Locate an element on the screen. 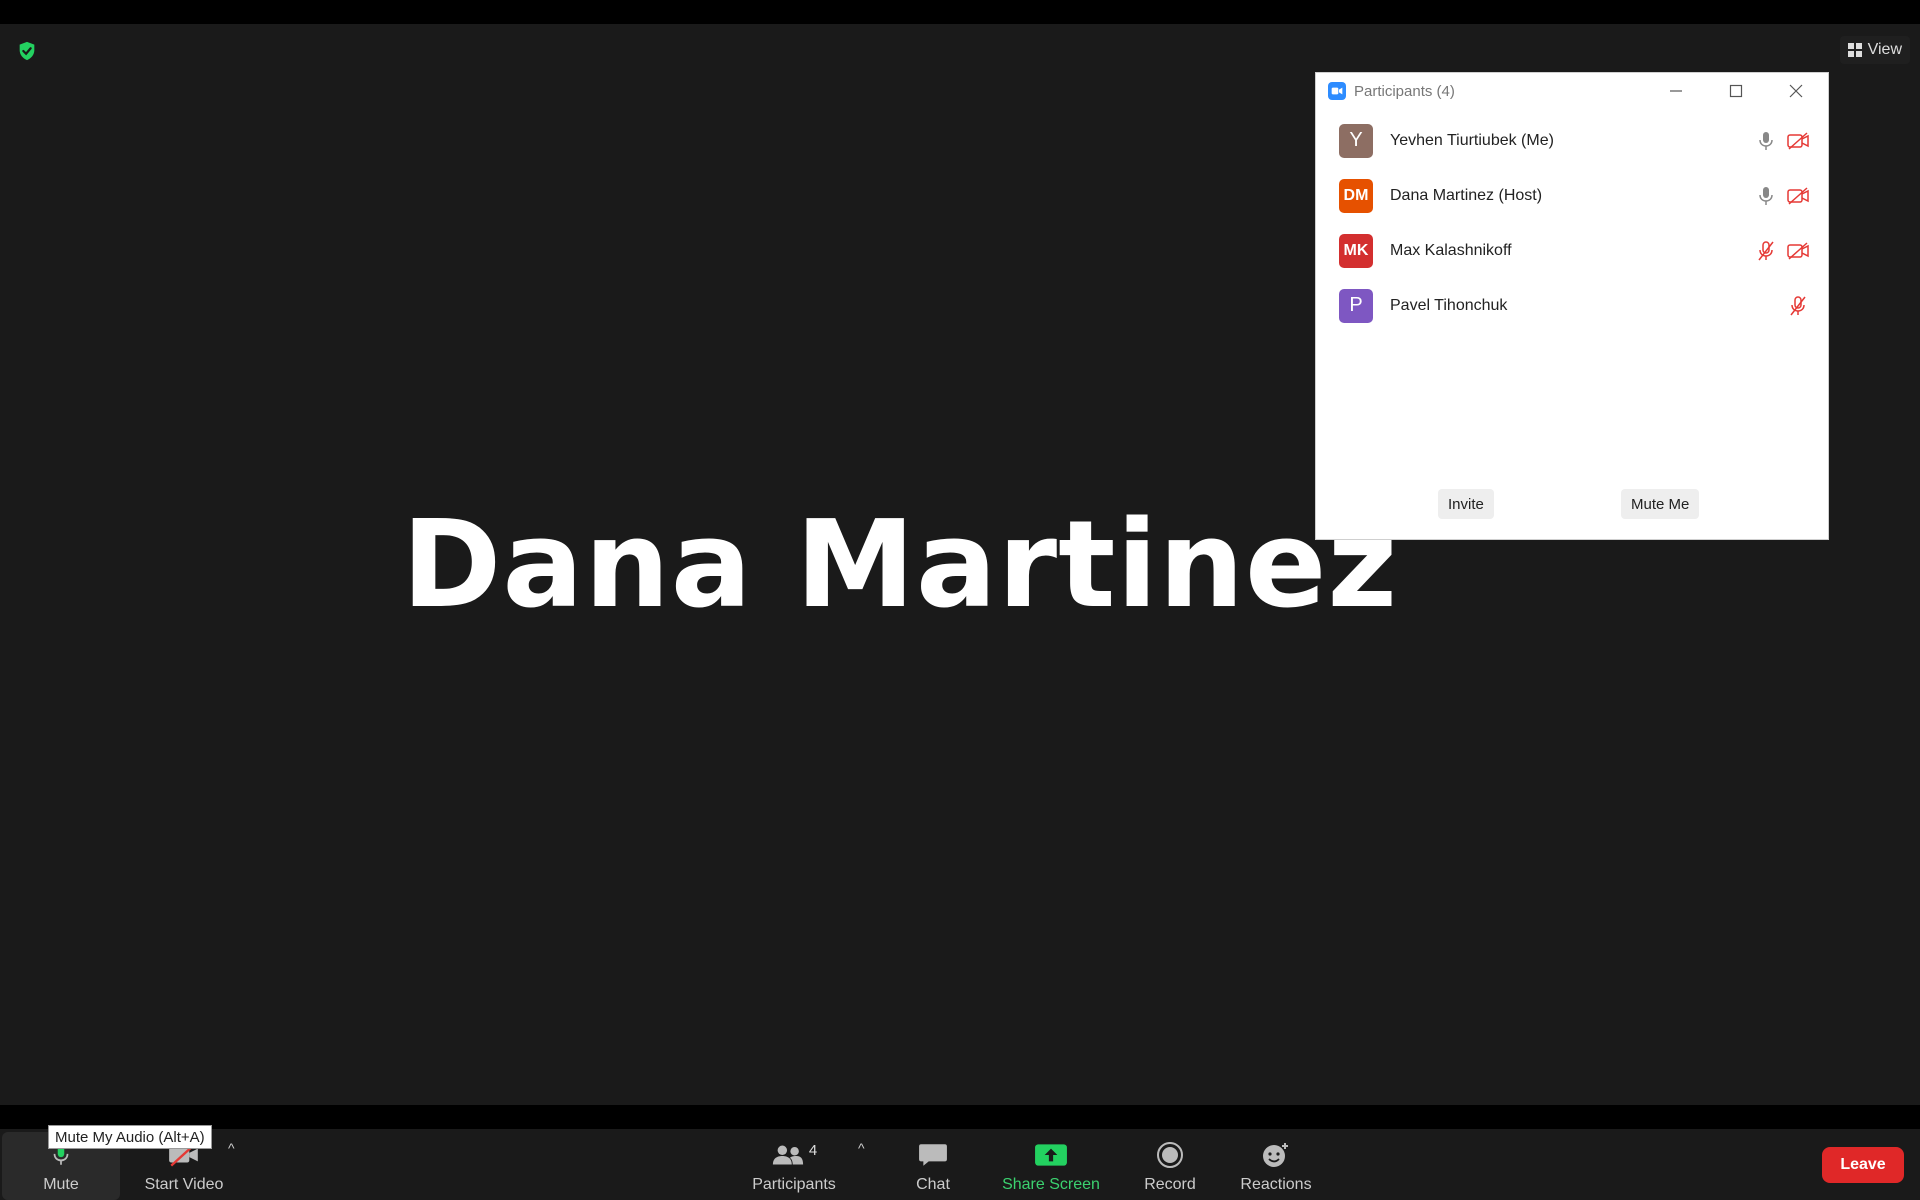  zoom-app-icon is located at coordinates (1337, 91).